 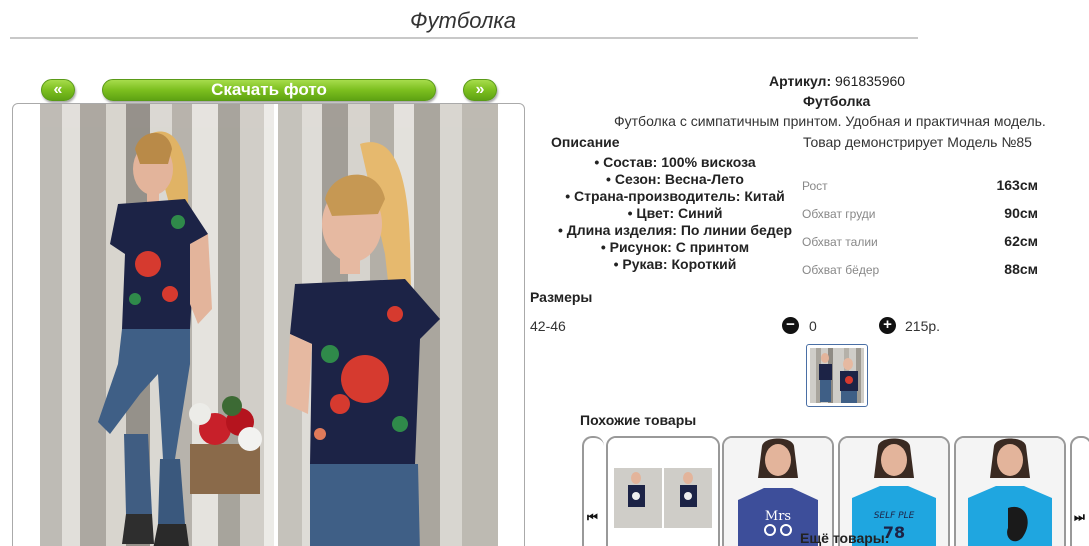 What do you see at coordinates (887, 325) in the screenshot?
I see `plus-circle-icon: +` at bounding box center [887, 325].